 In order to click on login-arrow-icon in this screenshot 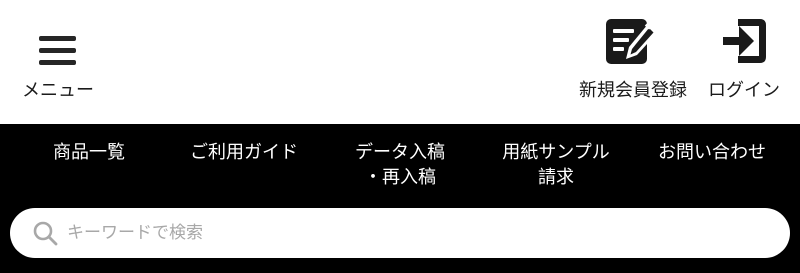, I will do `click(744, 41)`.